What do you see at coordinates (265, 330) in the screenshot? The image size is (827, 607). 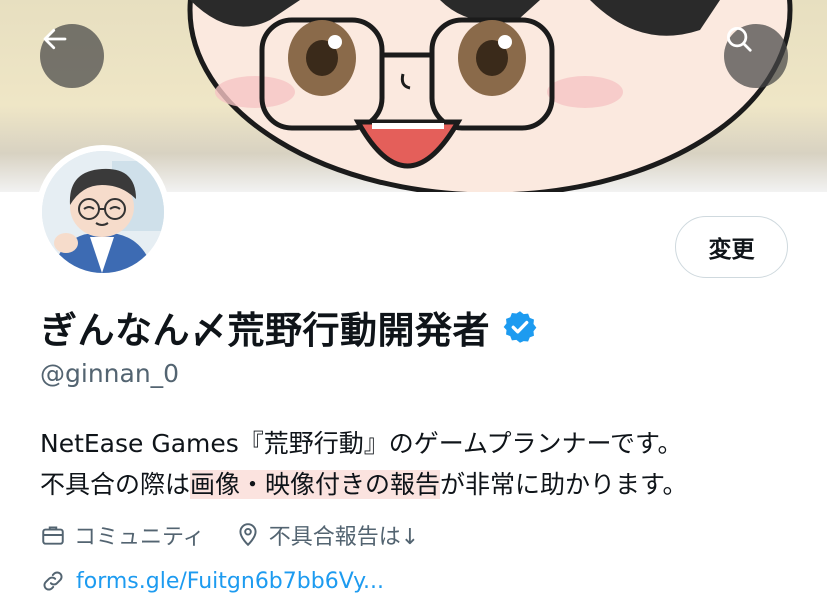 I see `display-name: ぎんなん〆荒野行動開発者` at bounding box center [265, 330].